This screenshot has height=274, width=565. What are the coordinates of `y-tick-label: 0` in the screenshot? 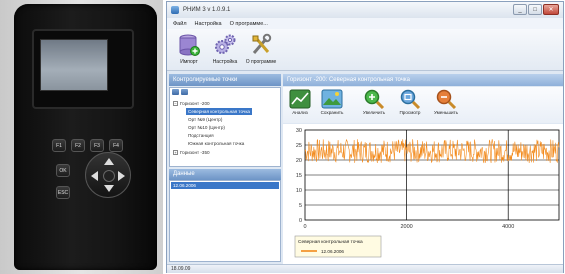 It's located at (300, 221).